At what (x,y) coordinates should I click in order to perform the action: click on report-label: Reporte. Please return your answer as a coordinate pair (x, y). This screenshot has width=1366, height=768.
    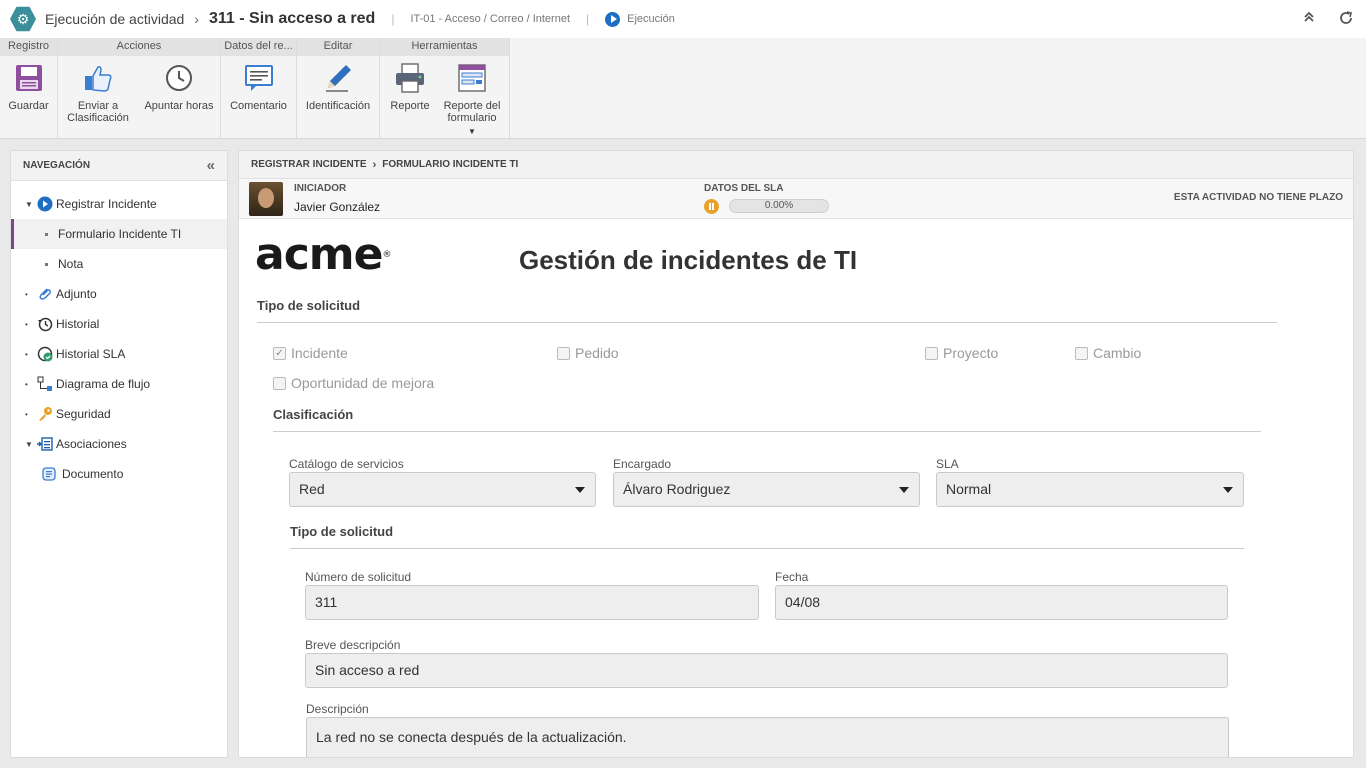
    Looking at the image, I should click on (410, 106).